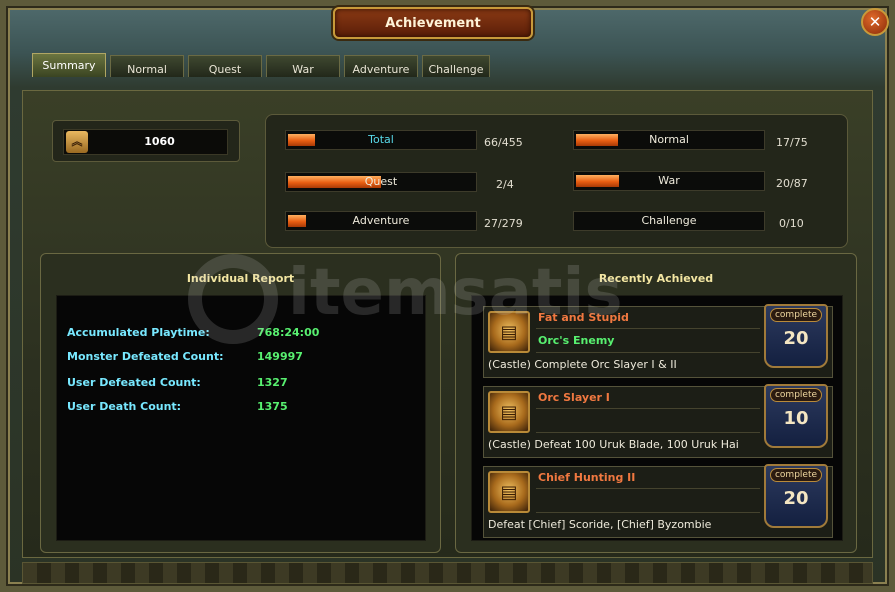  Describe the element at coordinates (648, 342) in the screenshot. I see `achievement-reward-row: Orc's Enemy` at that location.